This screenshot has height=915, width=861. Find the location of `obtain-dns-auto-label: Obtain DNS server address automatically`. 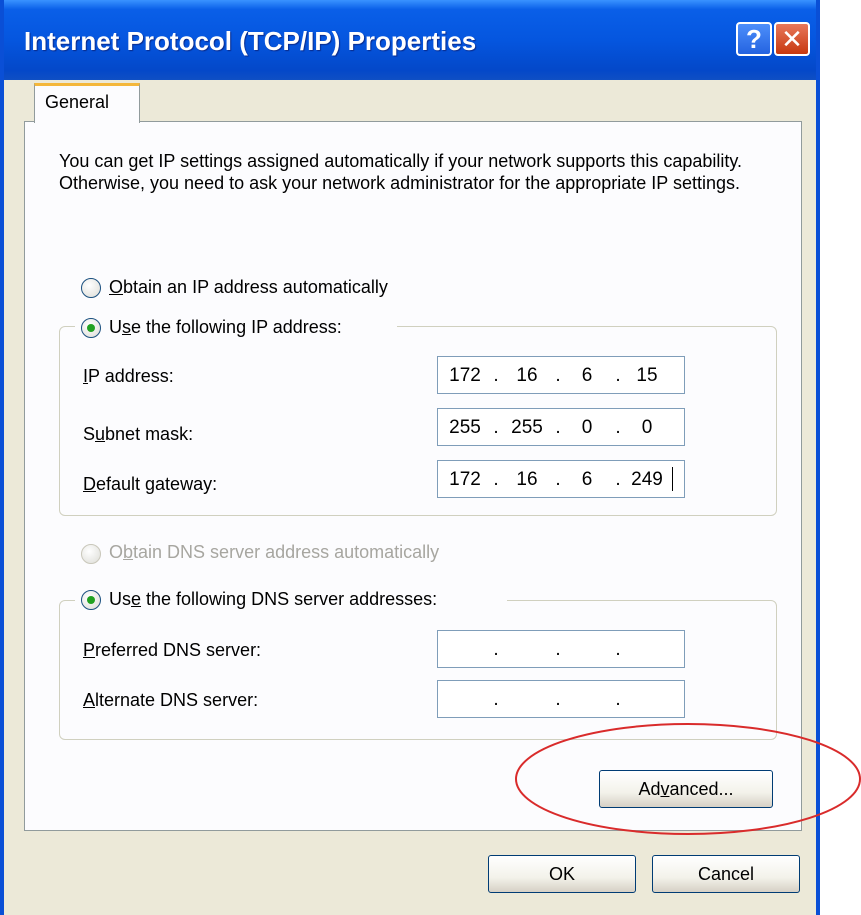

obtain-dns-auto-label: Obtain DNS server address automatically is located at coordinates (274, 552).